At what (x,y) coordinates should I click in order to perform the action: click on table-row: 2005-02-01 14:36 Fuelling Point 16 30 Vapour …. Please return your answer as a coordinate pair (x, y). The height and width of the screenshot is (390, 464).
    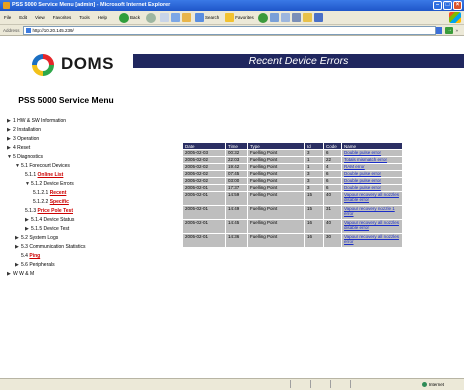
    Looking at the image, I should click on (292, 240).